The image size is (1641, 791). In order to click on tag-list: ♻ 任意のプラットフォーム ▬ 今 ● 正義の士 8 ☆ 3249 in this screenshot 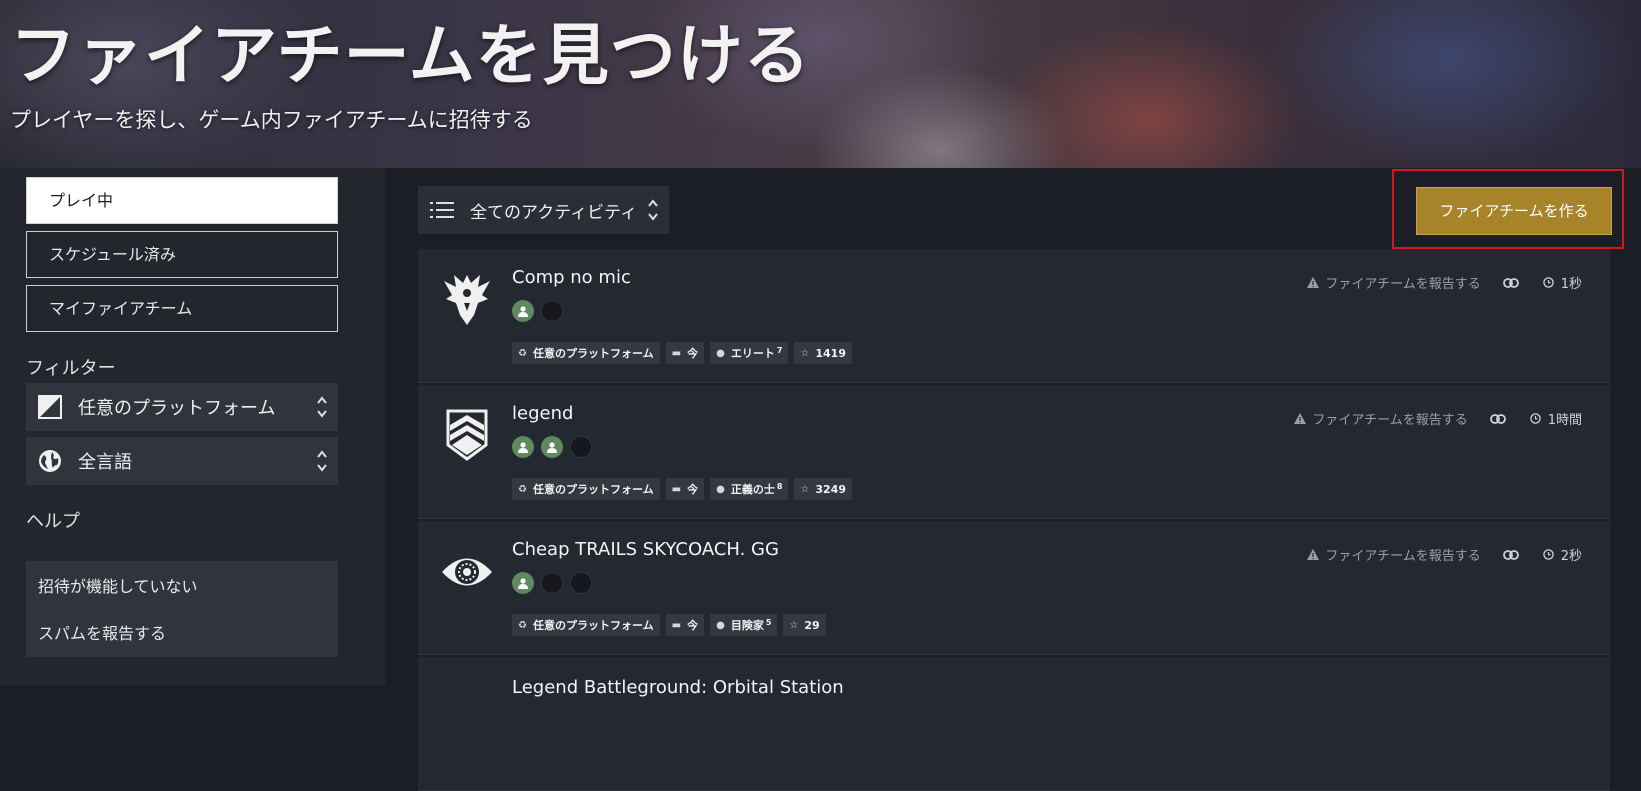, I will do `click(682, 489)`.